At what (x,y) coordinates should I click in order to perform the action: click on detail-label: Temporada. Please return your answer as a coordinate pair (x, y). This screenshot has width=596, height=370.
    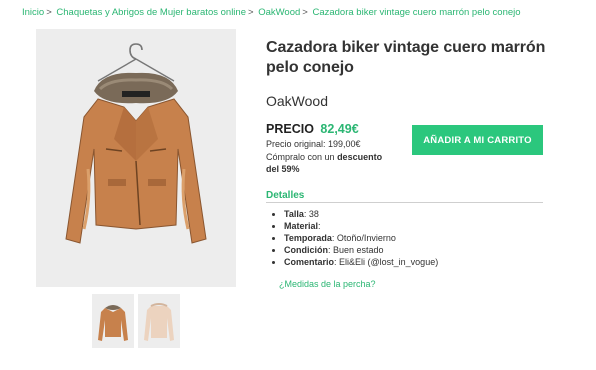
    Looking at the image, I should click on (308, 238).